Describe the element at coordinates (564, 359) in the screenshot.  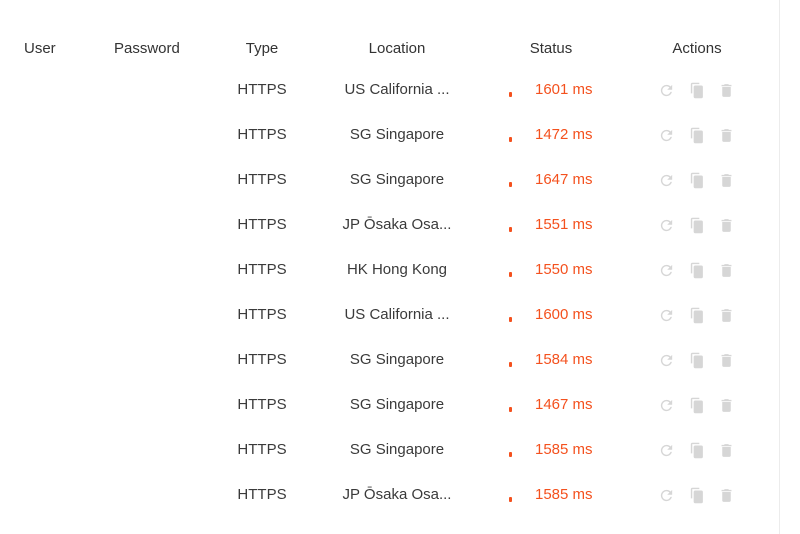
I see `status-latency: 1584 ms` at that location.